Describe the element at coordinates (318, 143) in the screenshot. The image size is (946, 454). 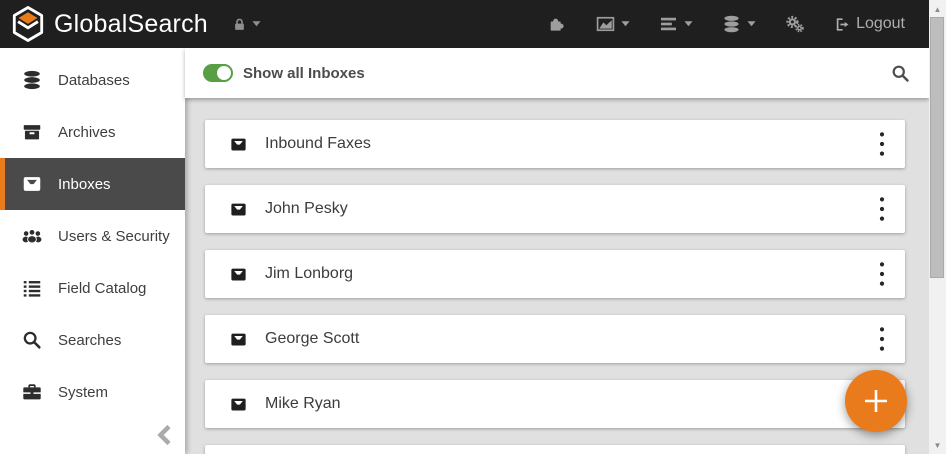
I see `inbox-name: Inbound Faxes` at that location.